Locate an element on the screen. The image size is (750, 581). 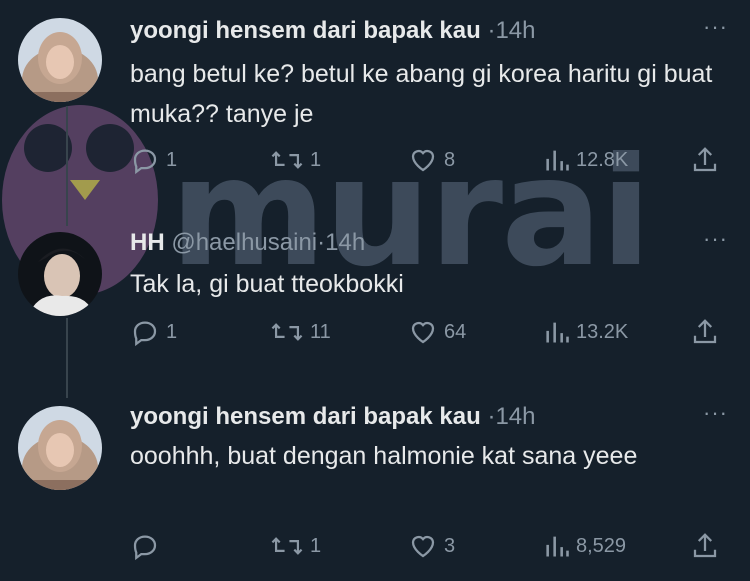
reply-button is located at coordinates (148, 546).